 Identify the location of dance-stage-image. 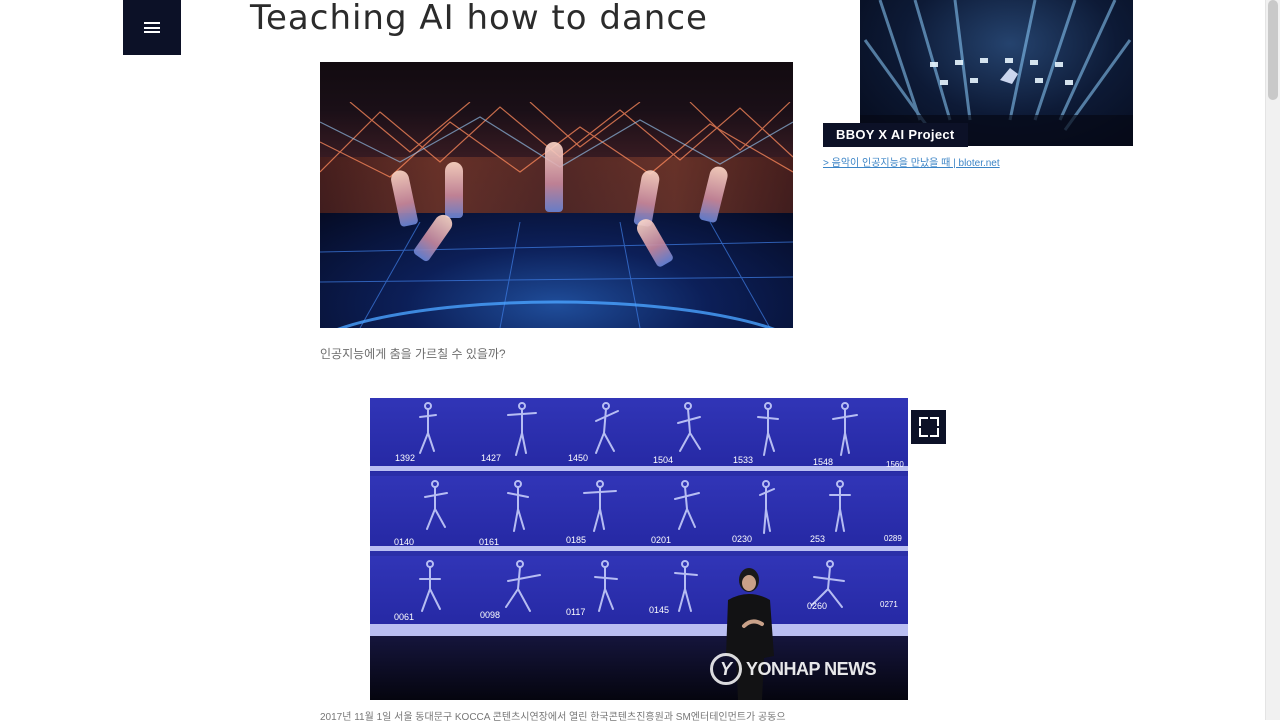
(556, 195).